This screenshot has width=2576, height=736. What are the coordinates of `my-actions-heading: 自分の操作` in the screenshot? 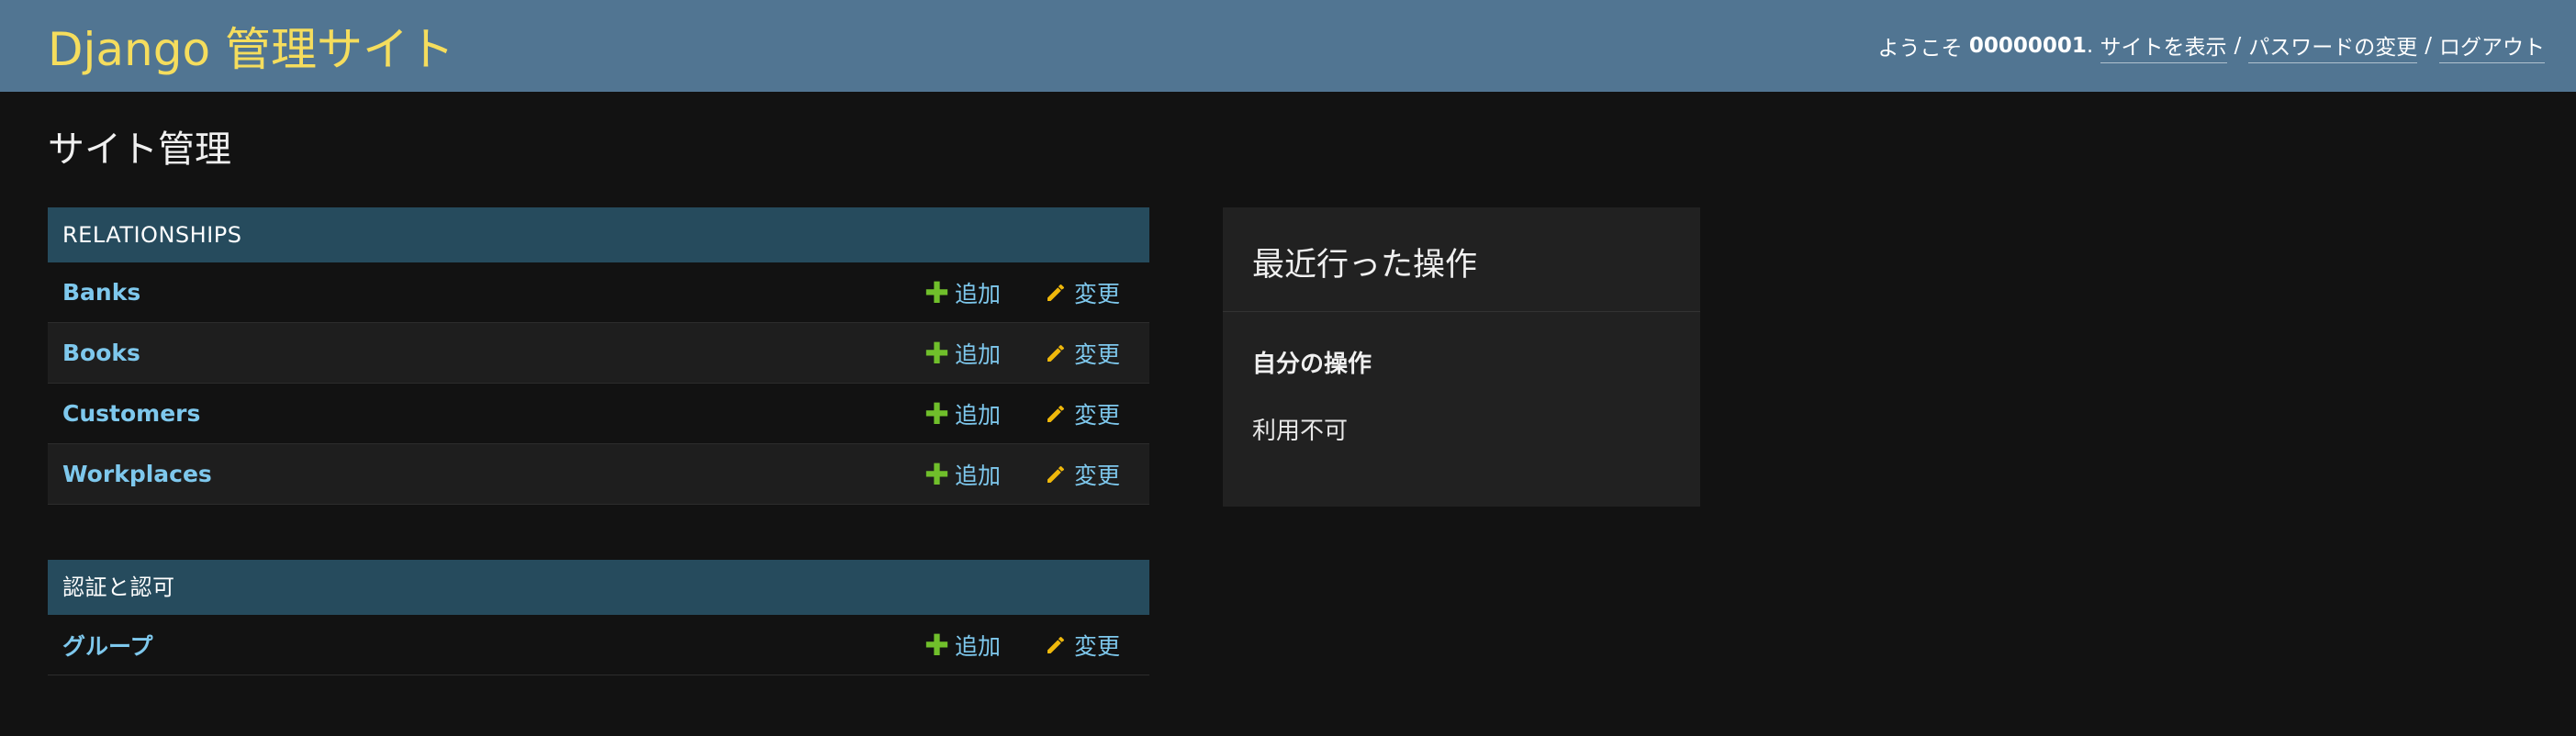 It's located at (1312, 364).